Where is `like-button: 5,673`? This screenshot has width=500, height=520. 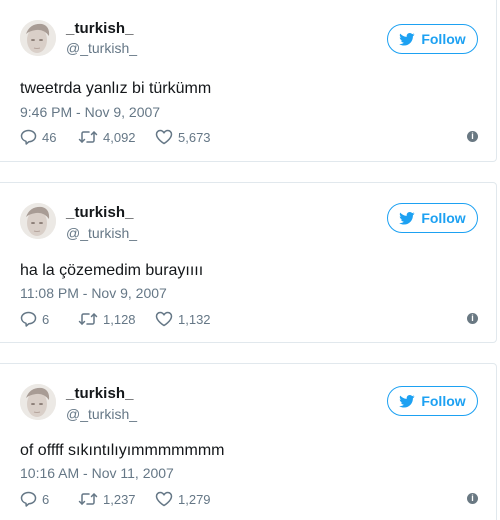 like-button: 5,673 is located at coordinates (183, 137).